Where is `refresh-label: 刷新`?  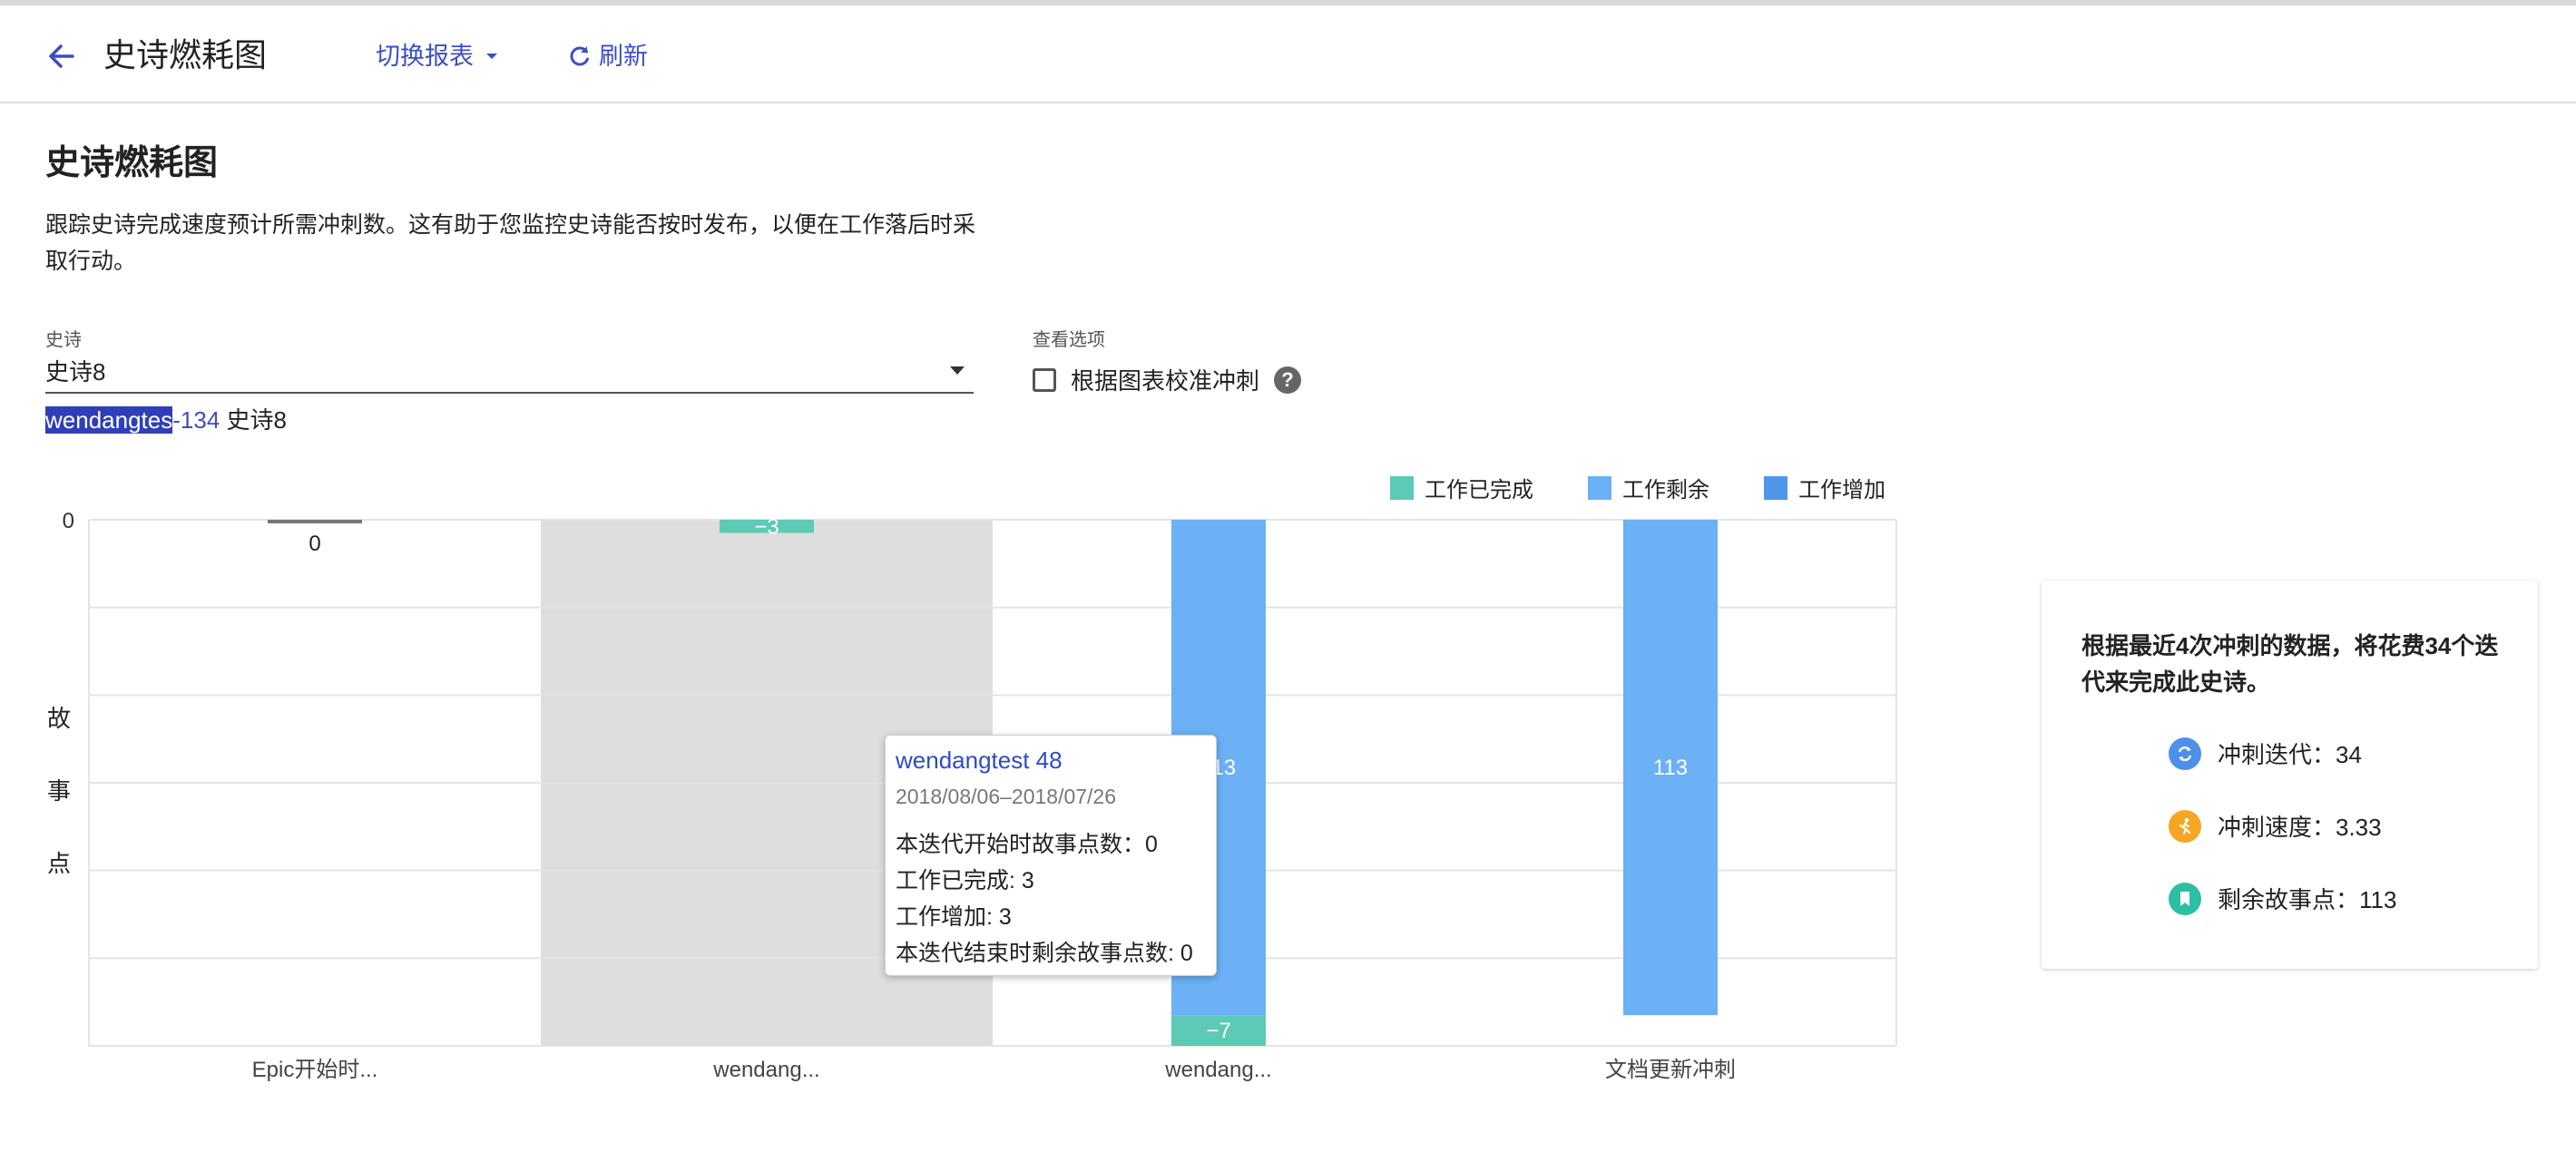
refresh-label: 刷新 is located at coordinates (623, 56).